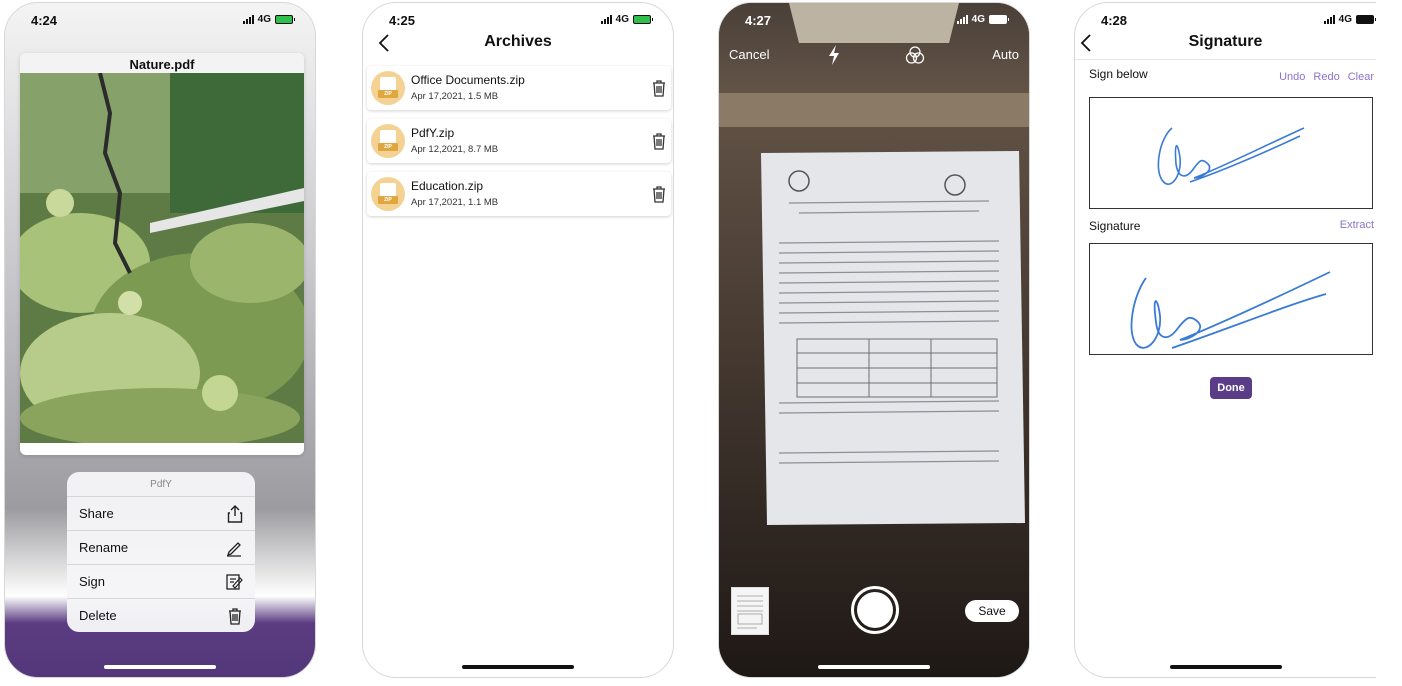  What do you see at coordinates (1292, 77) in the screenshot?
I see `undo-button: Undo` at bounding box center [1292, 77].